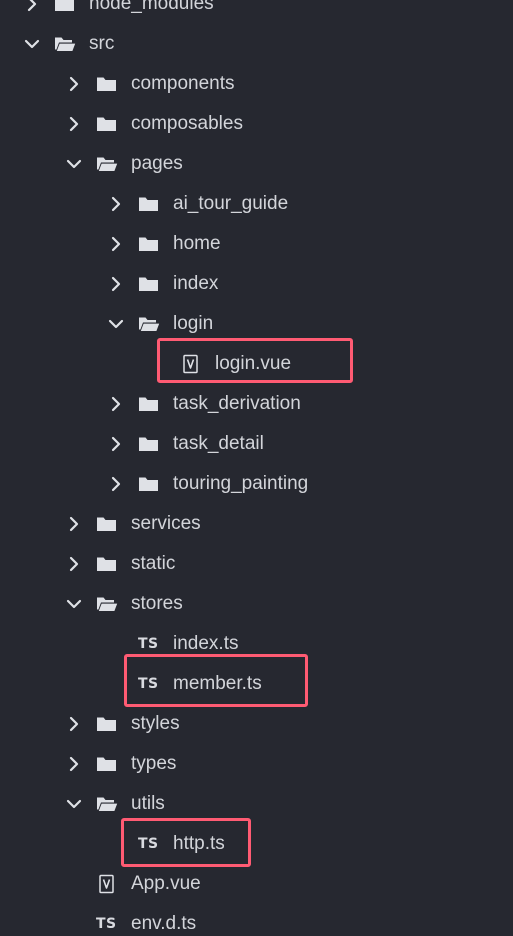  What do you see at coordinates (154, 763) in the screenshot?
I see `tree-item-label: types` at bounding box center [154, 763].